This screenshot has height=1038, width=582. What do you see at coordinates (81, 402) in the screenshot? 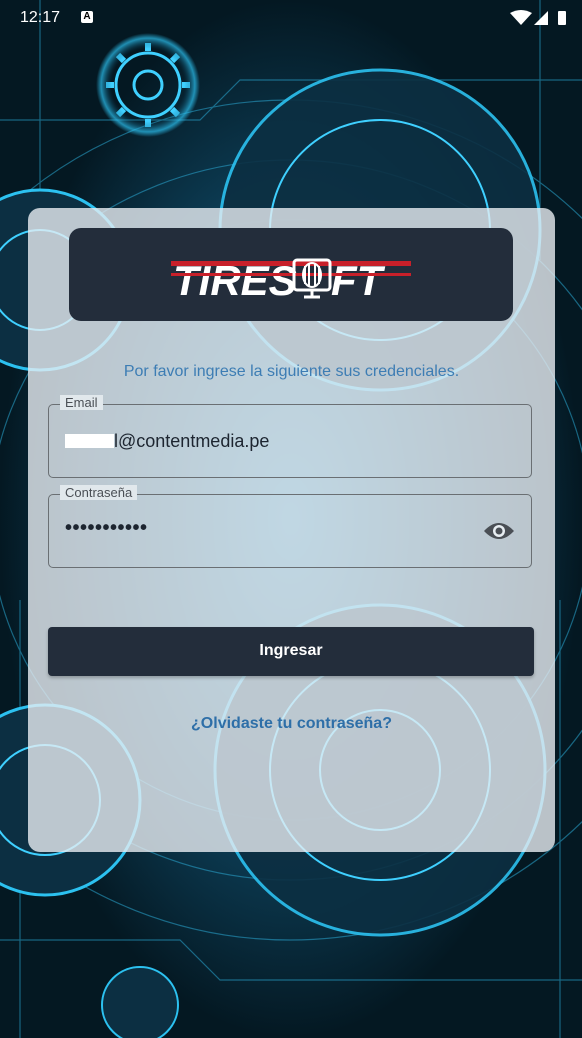
I see `email-label: Email` at bounding box center [81, 402].